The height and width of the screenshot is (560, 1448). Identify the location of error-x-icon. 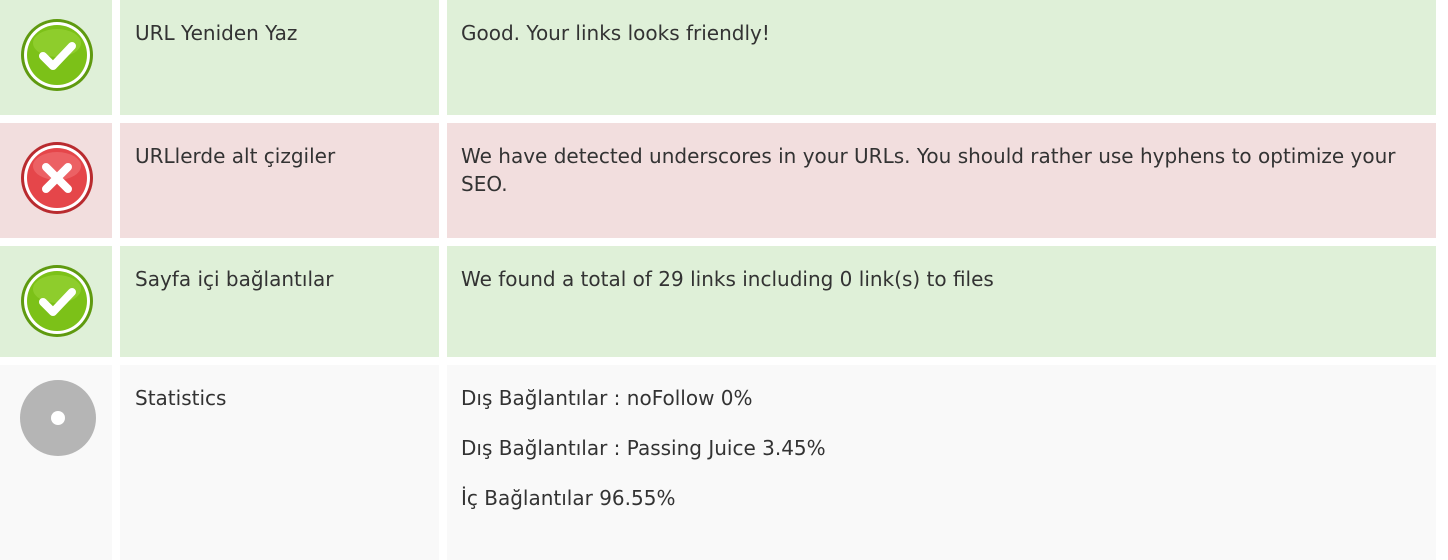
(57, 178).